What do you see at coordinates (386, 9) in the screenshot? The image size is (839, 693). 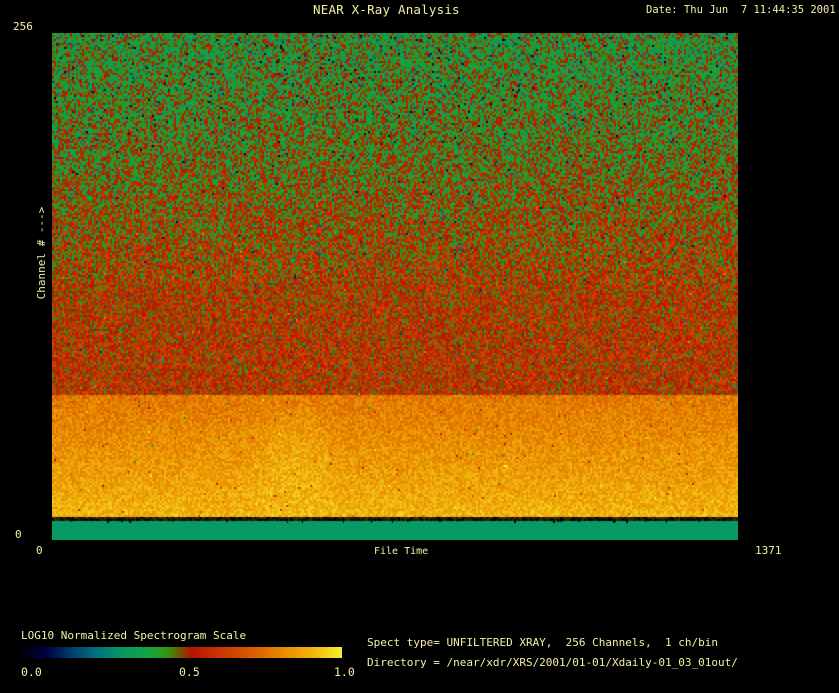 I see `page-title: NEAR X-Ray Analysis` at bounding box center [386, 9].